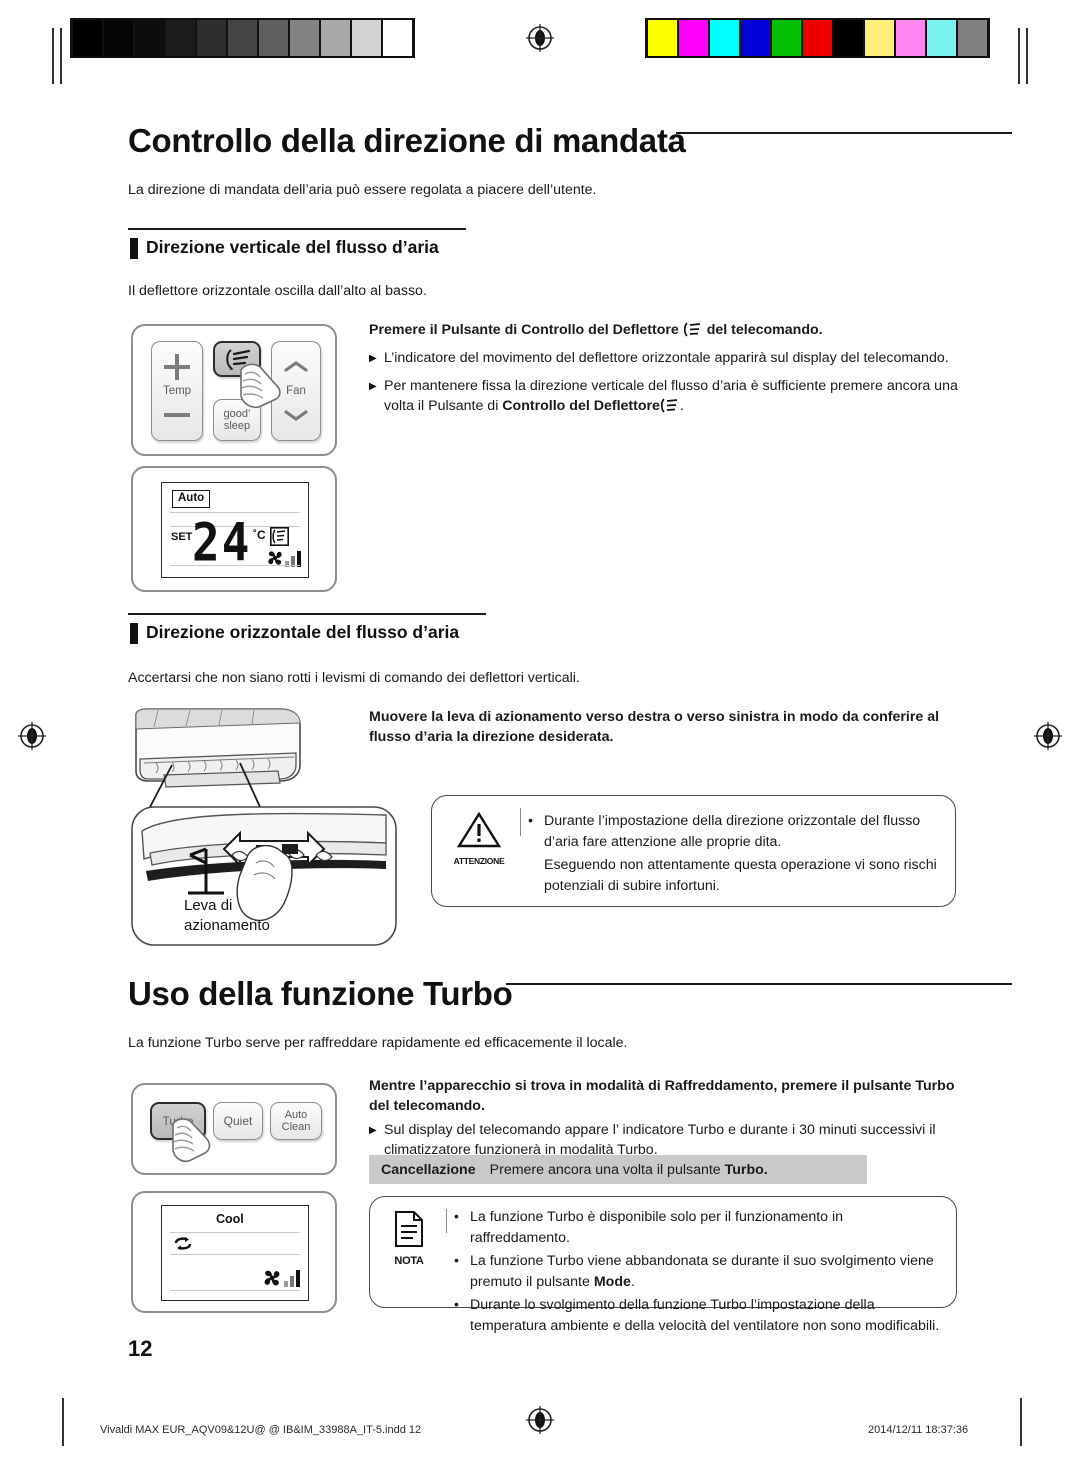 The width and height of the screenshot is (1080, 1476). I want to click on subhead-horizontal-airflow: Direzione orizzontale del flusso d’aria, so click(294, 633).